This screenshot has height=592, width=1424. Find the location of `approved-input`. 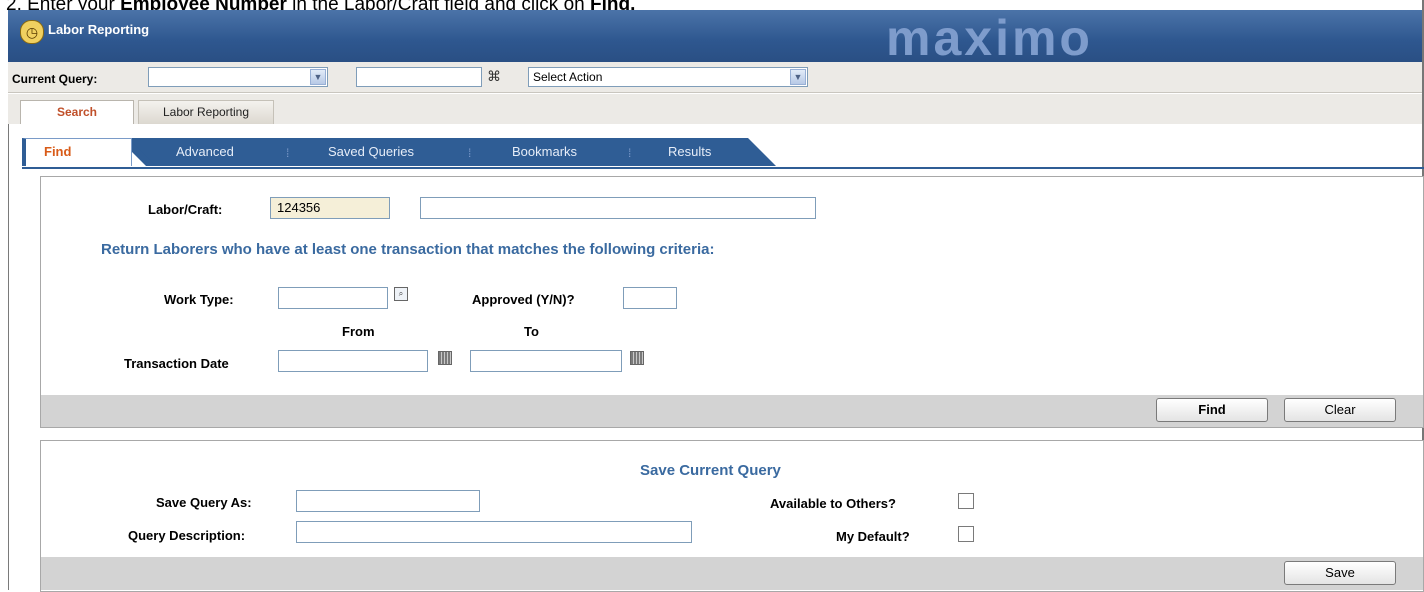

approved-input is located at coordinates (650, 298).